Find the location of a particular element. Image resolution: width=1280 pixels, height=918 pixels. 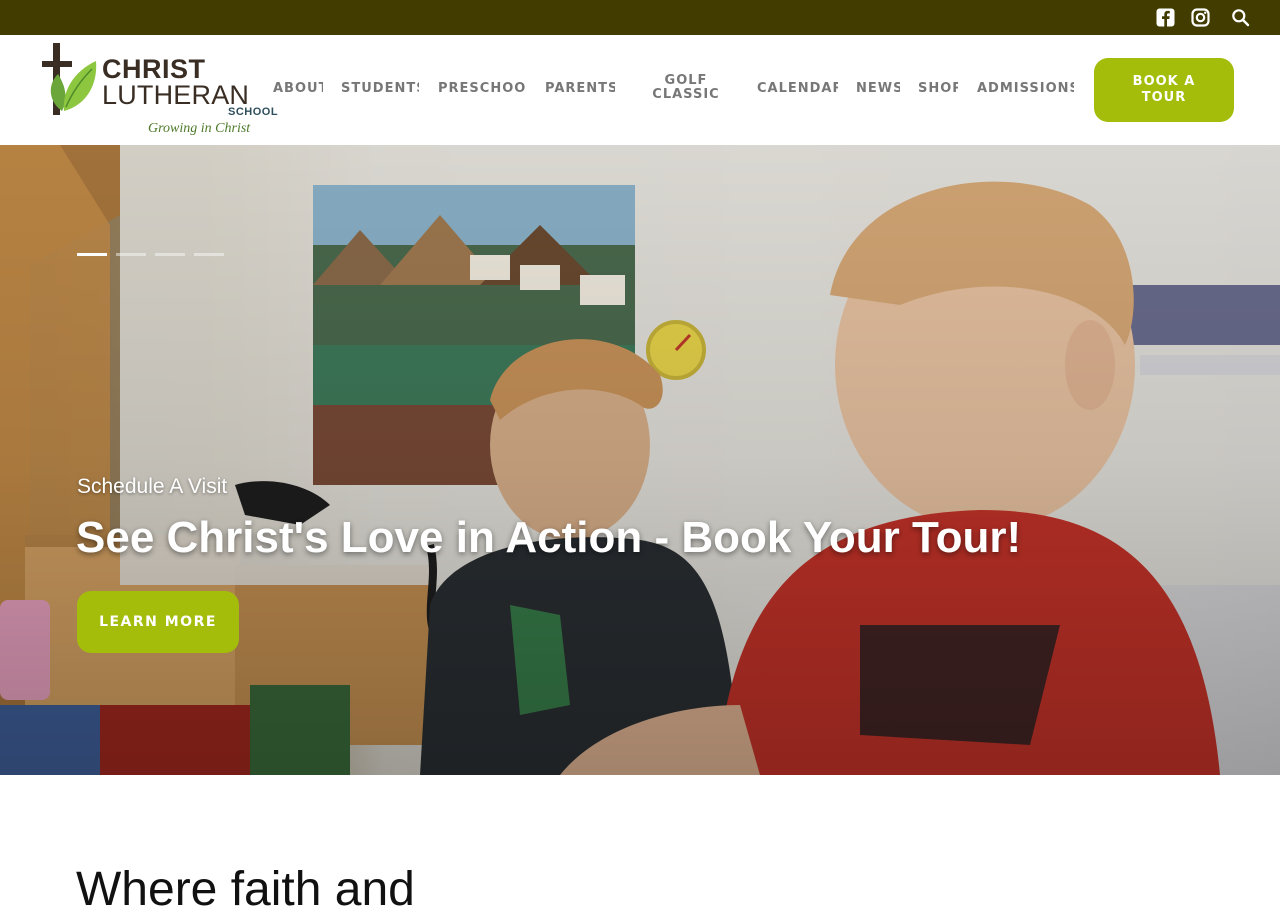

intro-heading: Where faith and is located at coordinates (245, 889).